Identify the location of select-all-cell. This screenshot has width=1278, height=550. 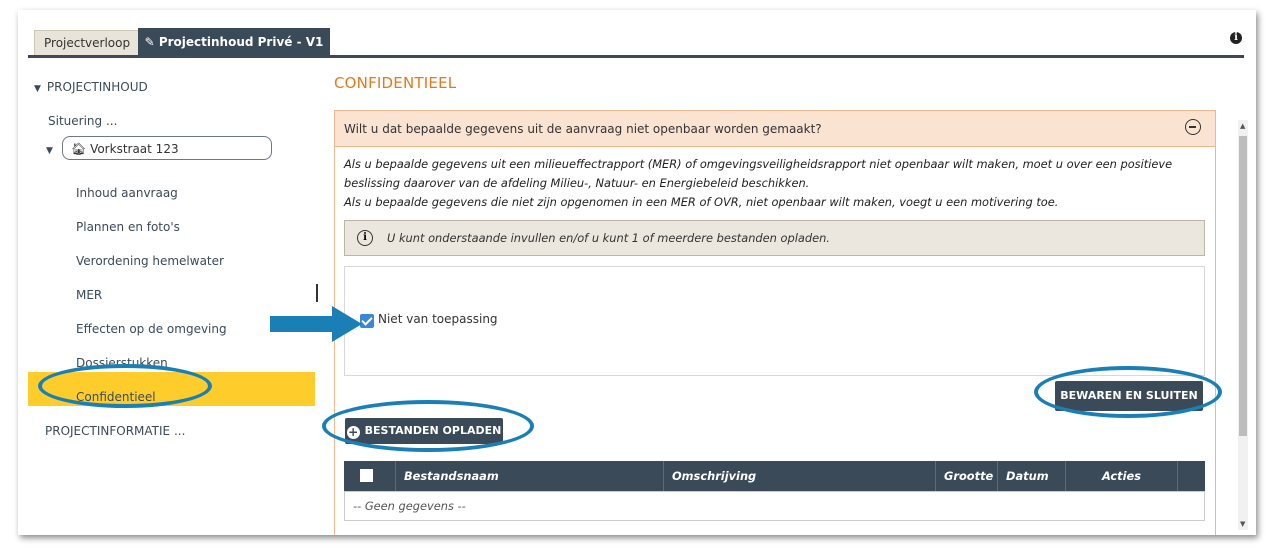
(370, 476).